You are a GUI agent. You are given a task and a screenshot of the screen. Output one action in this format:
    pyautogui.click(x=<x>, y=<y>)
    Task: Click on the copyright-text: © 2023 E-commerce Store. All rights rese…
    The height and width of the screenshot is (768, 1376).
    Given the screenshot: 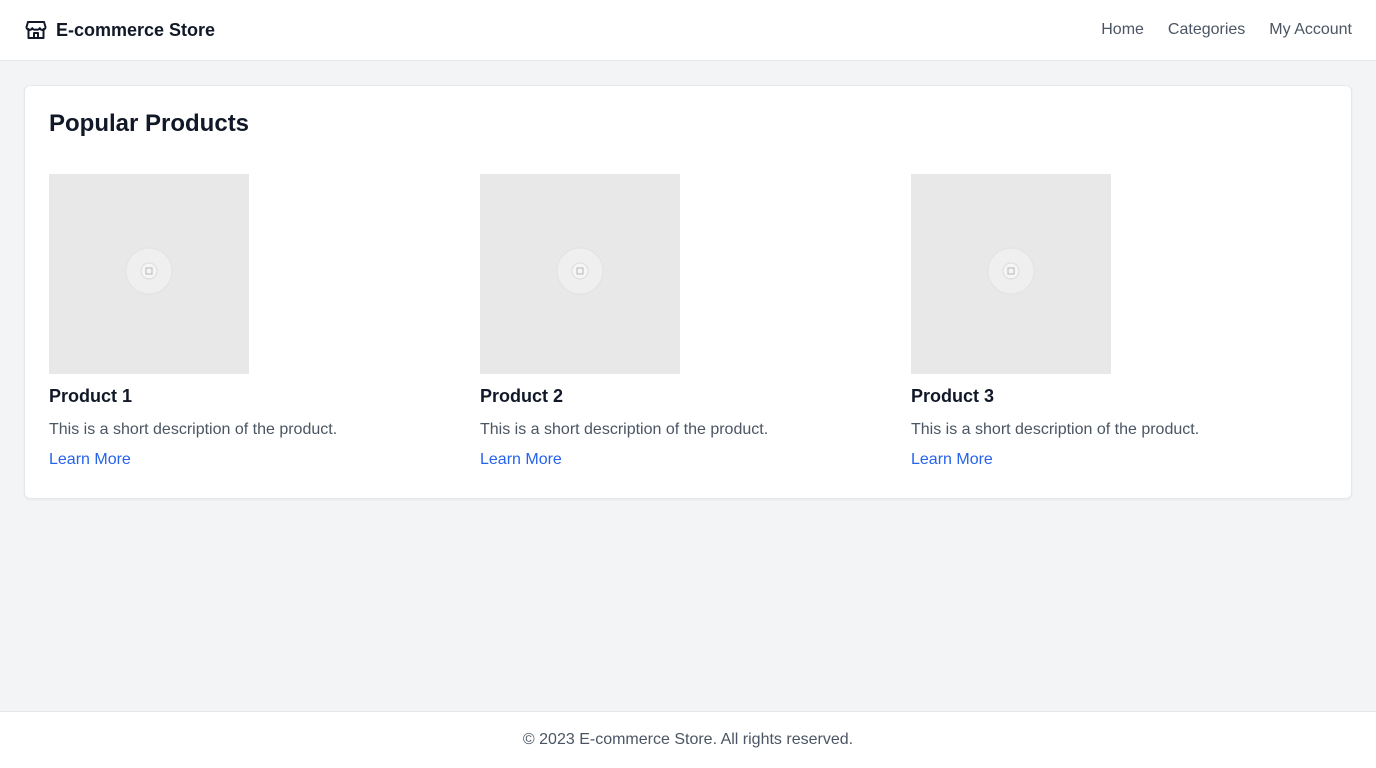 What is the action you would take?
    pyautogui.click(x=688, y=739)
    